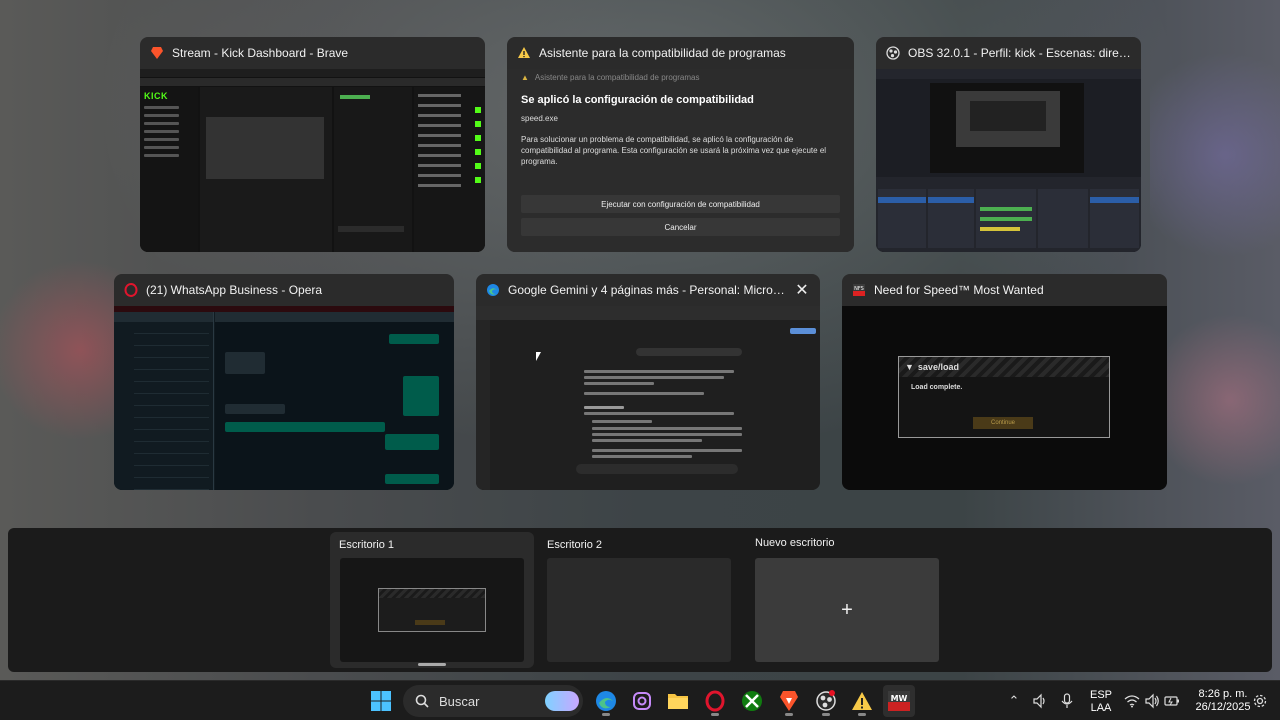  Describe the element at coordinates (1003, 423) in the screenshot. I see `continue-button: Continue` at that location.